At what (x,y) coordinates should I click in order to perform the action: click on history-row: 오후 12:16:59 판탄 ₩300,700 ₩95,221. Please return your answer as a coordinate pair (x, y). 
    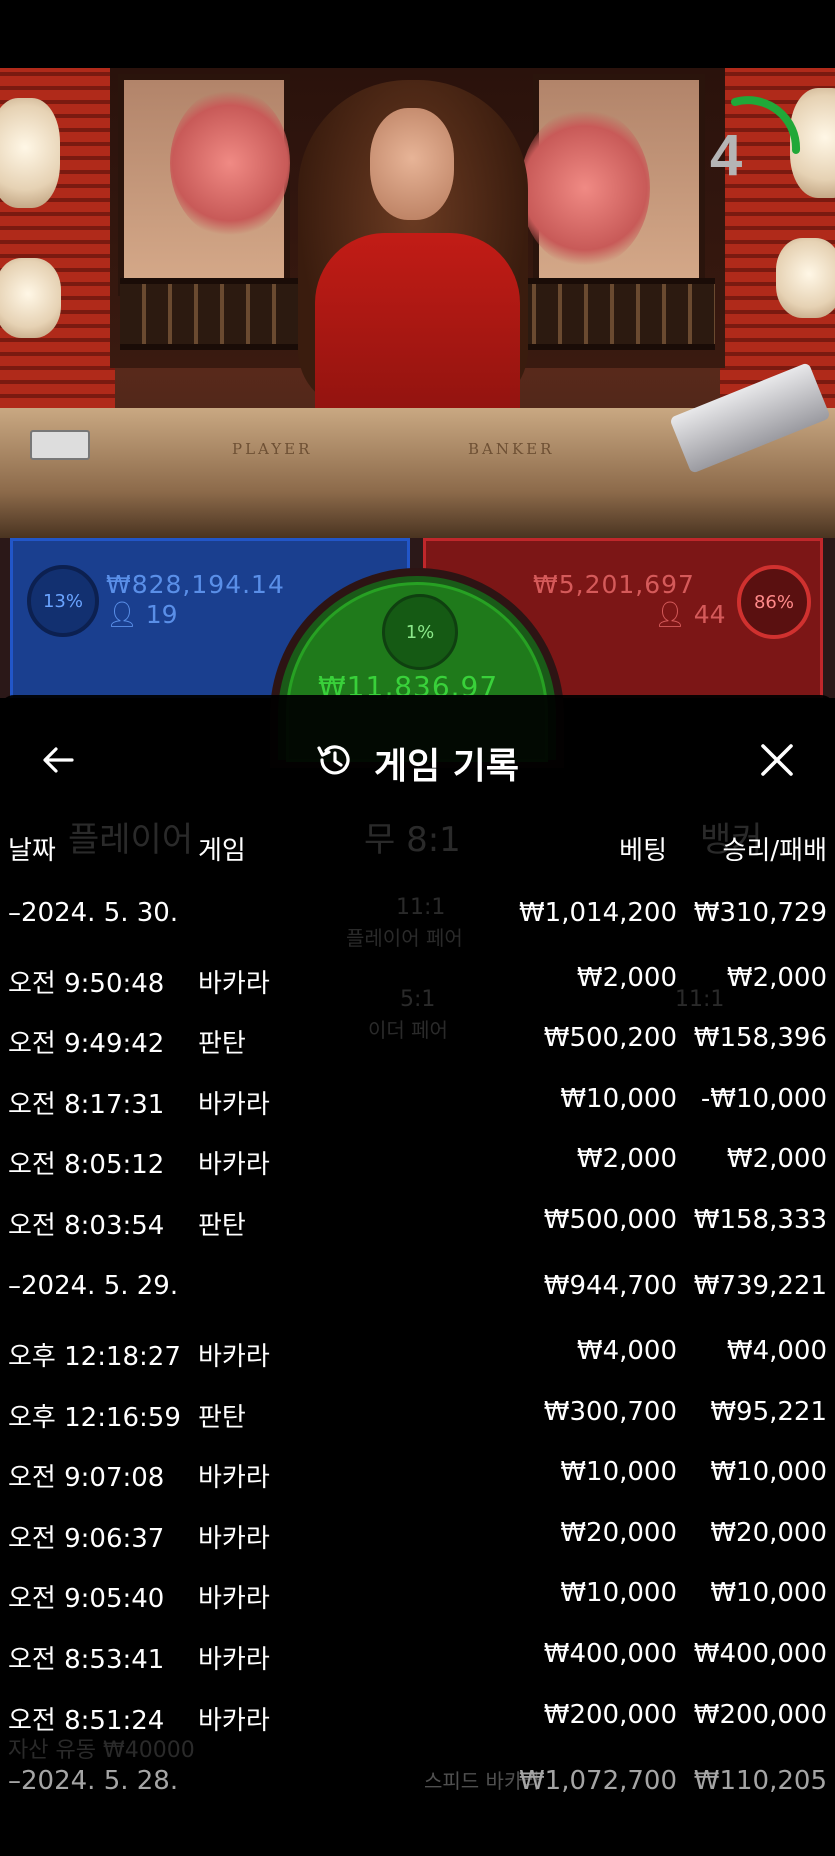
    Looking at the image, I should click on (417, 1417).